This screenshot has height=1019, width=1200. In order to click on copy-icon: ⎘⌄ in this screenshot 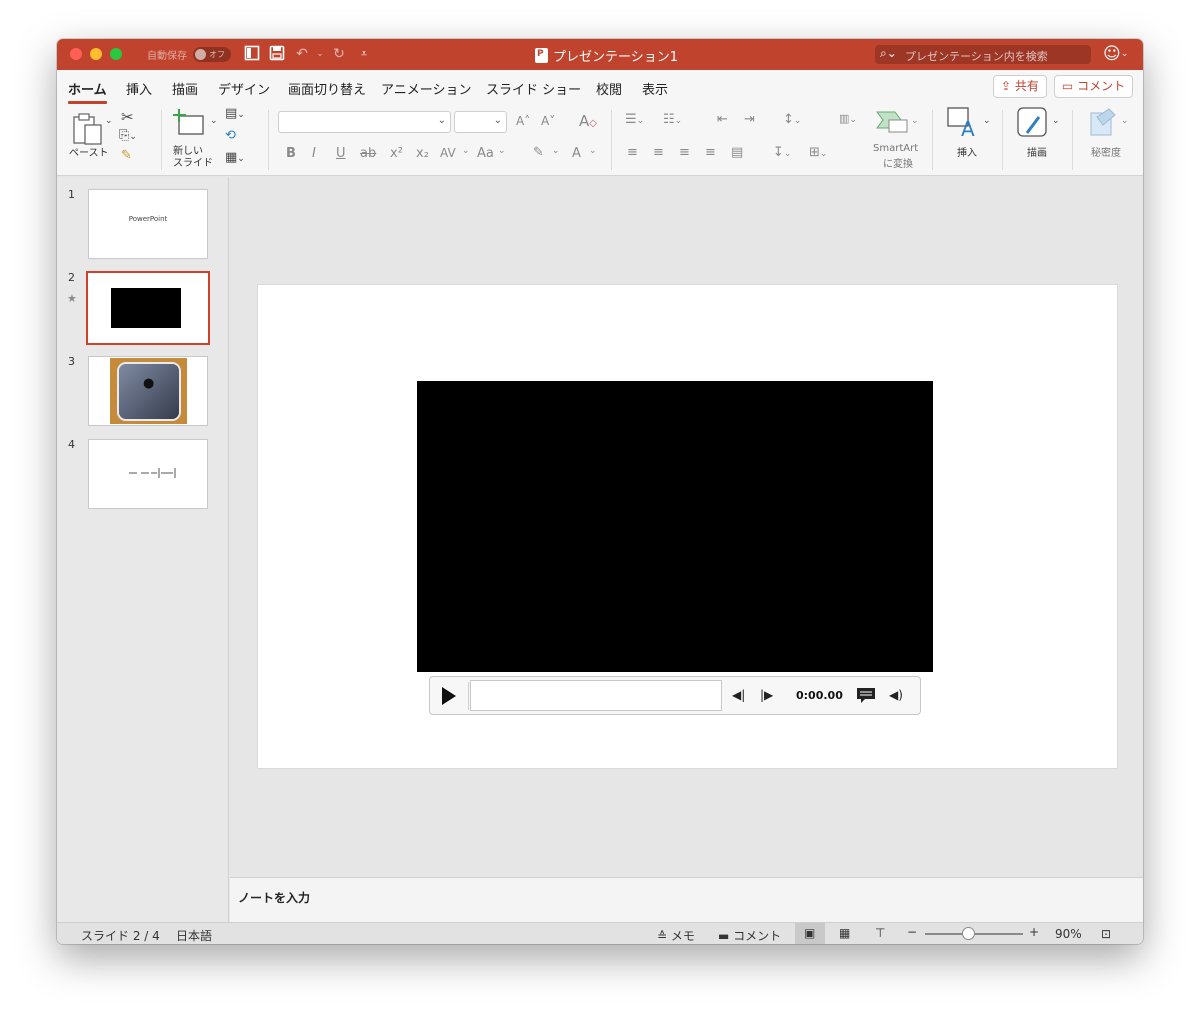, I will do `click(128, 135)`.